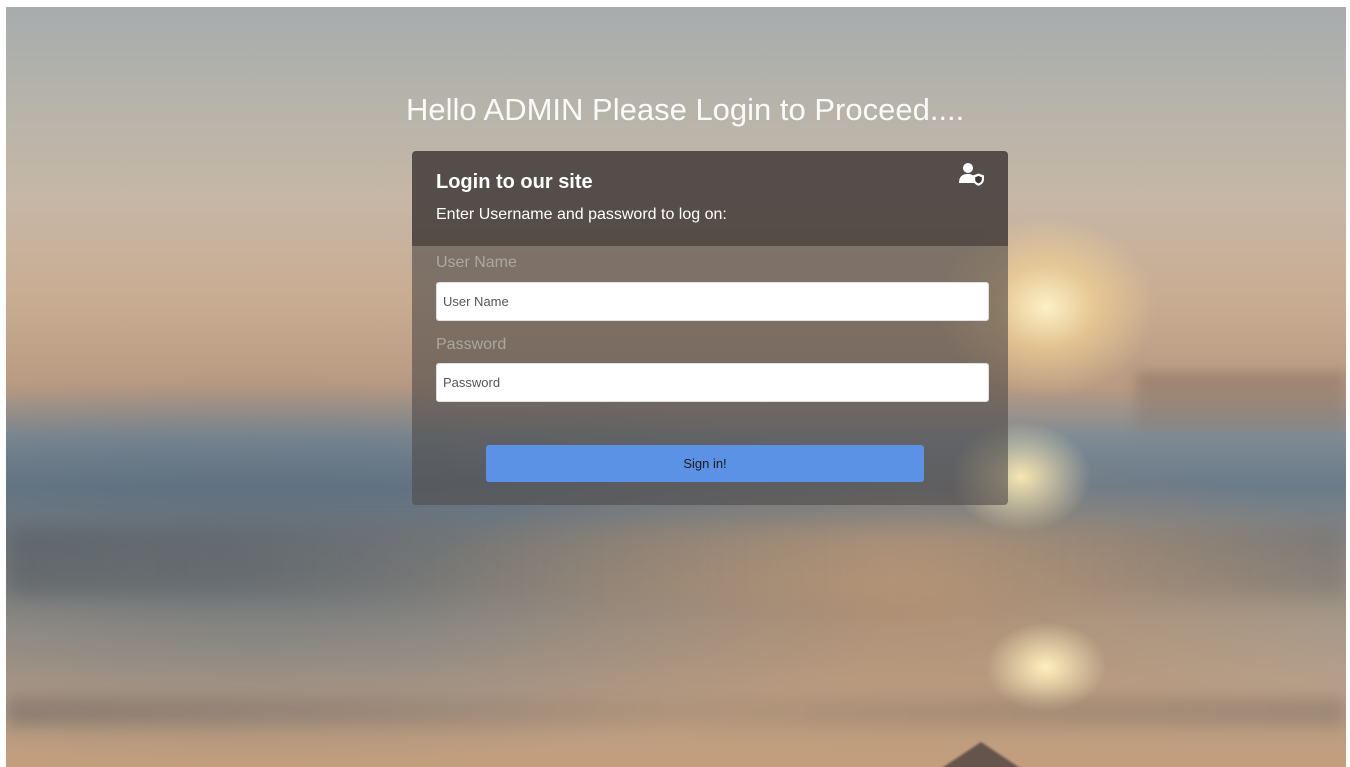 Image resolution: width=1350 pixels, height=767 pixels. Describe the element at coordinates (676, 712) in the screenshot. I see `background-shore` at that location.